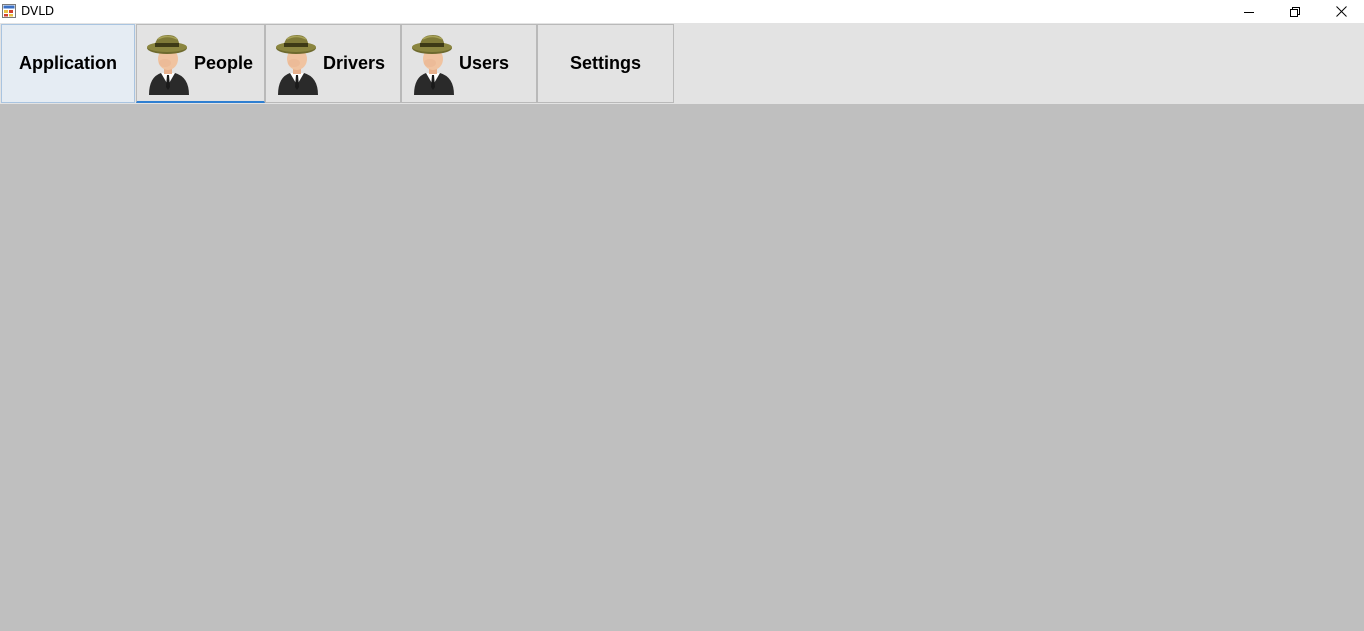  I want to click on minimize-button, so click(1249, 11).